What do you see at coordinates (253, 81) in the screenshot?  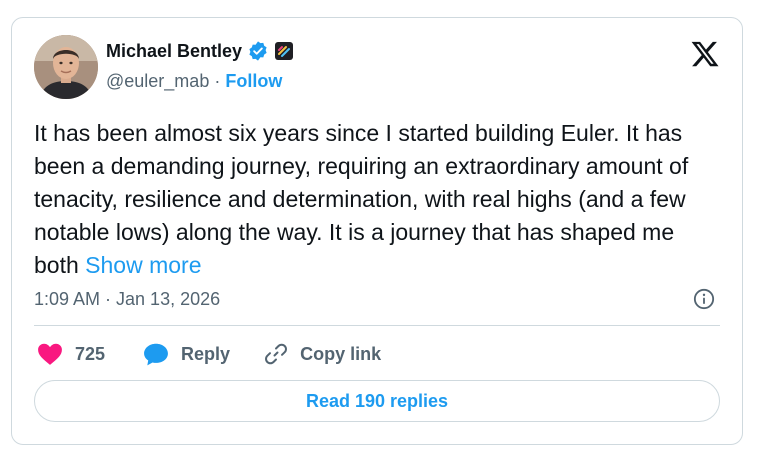 I see `follow-button: Follow` at bounding box center [253, 81].